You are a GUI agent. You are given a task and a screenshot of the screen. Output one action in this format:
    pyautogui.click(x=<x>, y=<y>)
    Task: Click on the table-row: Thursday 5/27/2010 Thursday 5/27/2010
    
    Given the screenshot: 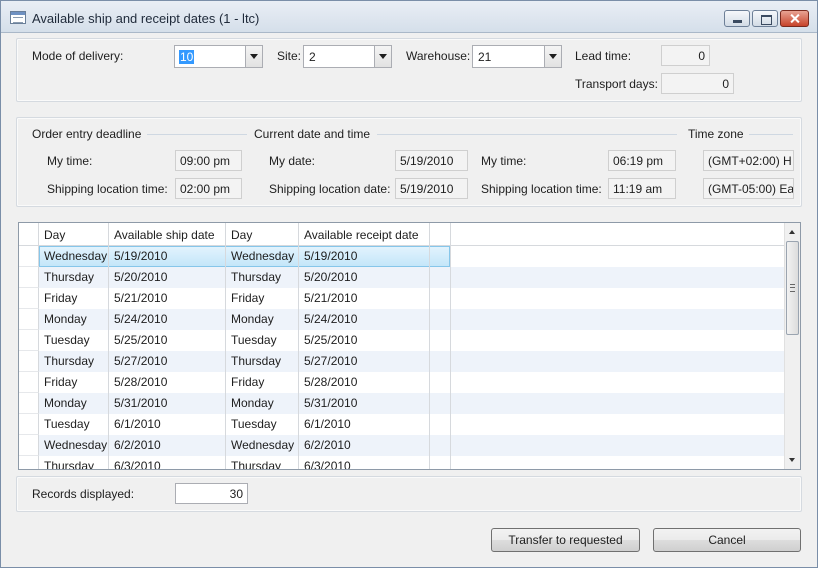 What is the action you would take?
    pyautogui.click(x=402, y=361)
    